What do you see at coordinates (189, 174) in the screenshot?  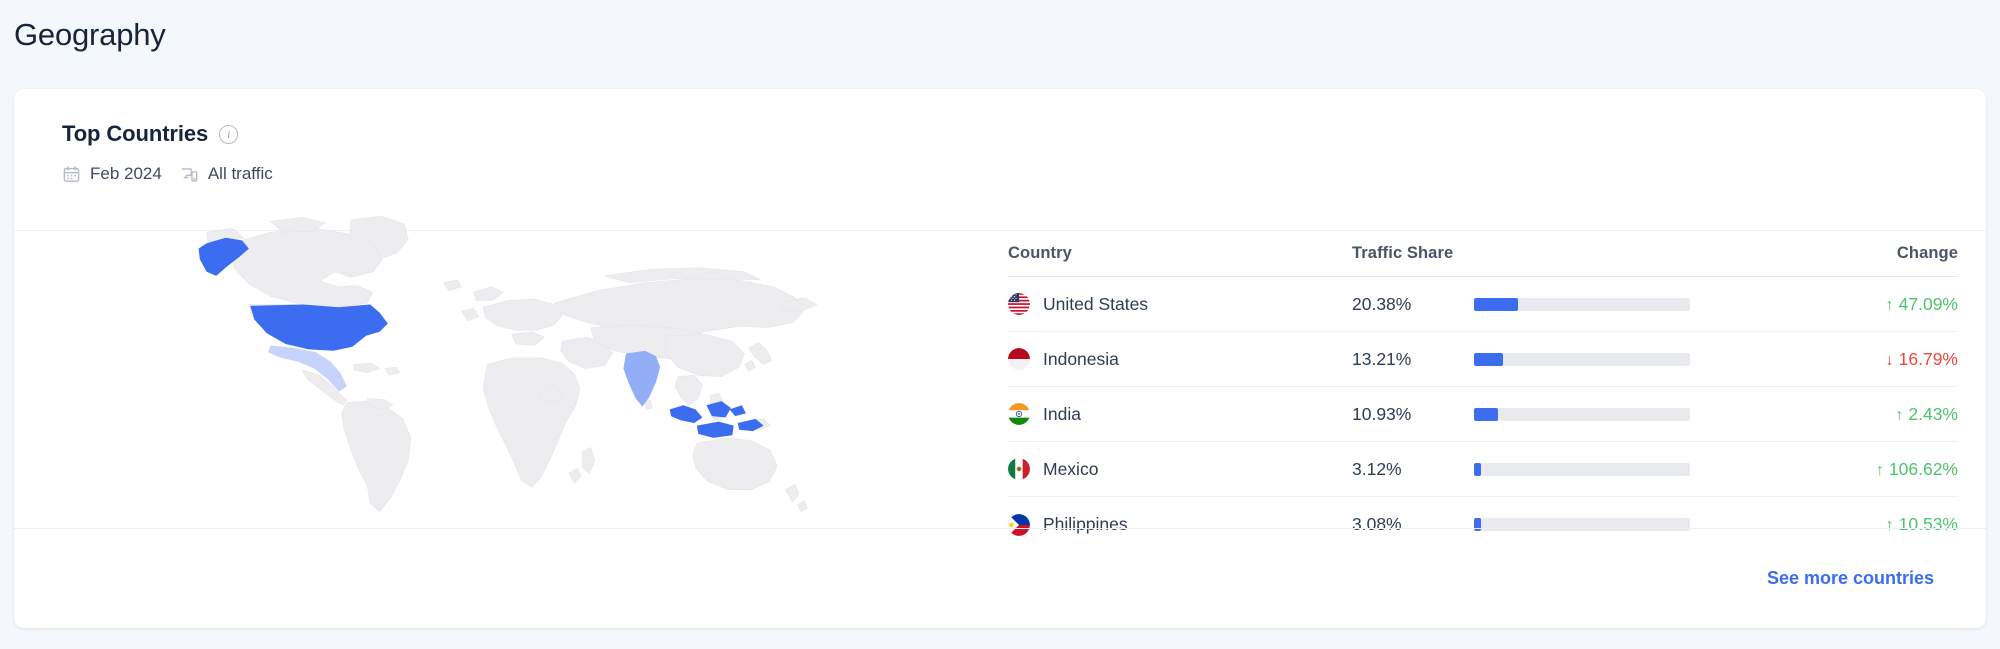 I see `devices-icon` at bounding box center [189, 174].